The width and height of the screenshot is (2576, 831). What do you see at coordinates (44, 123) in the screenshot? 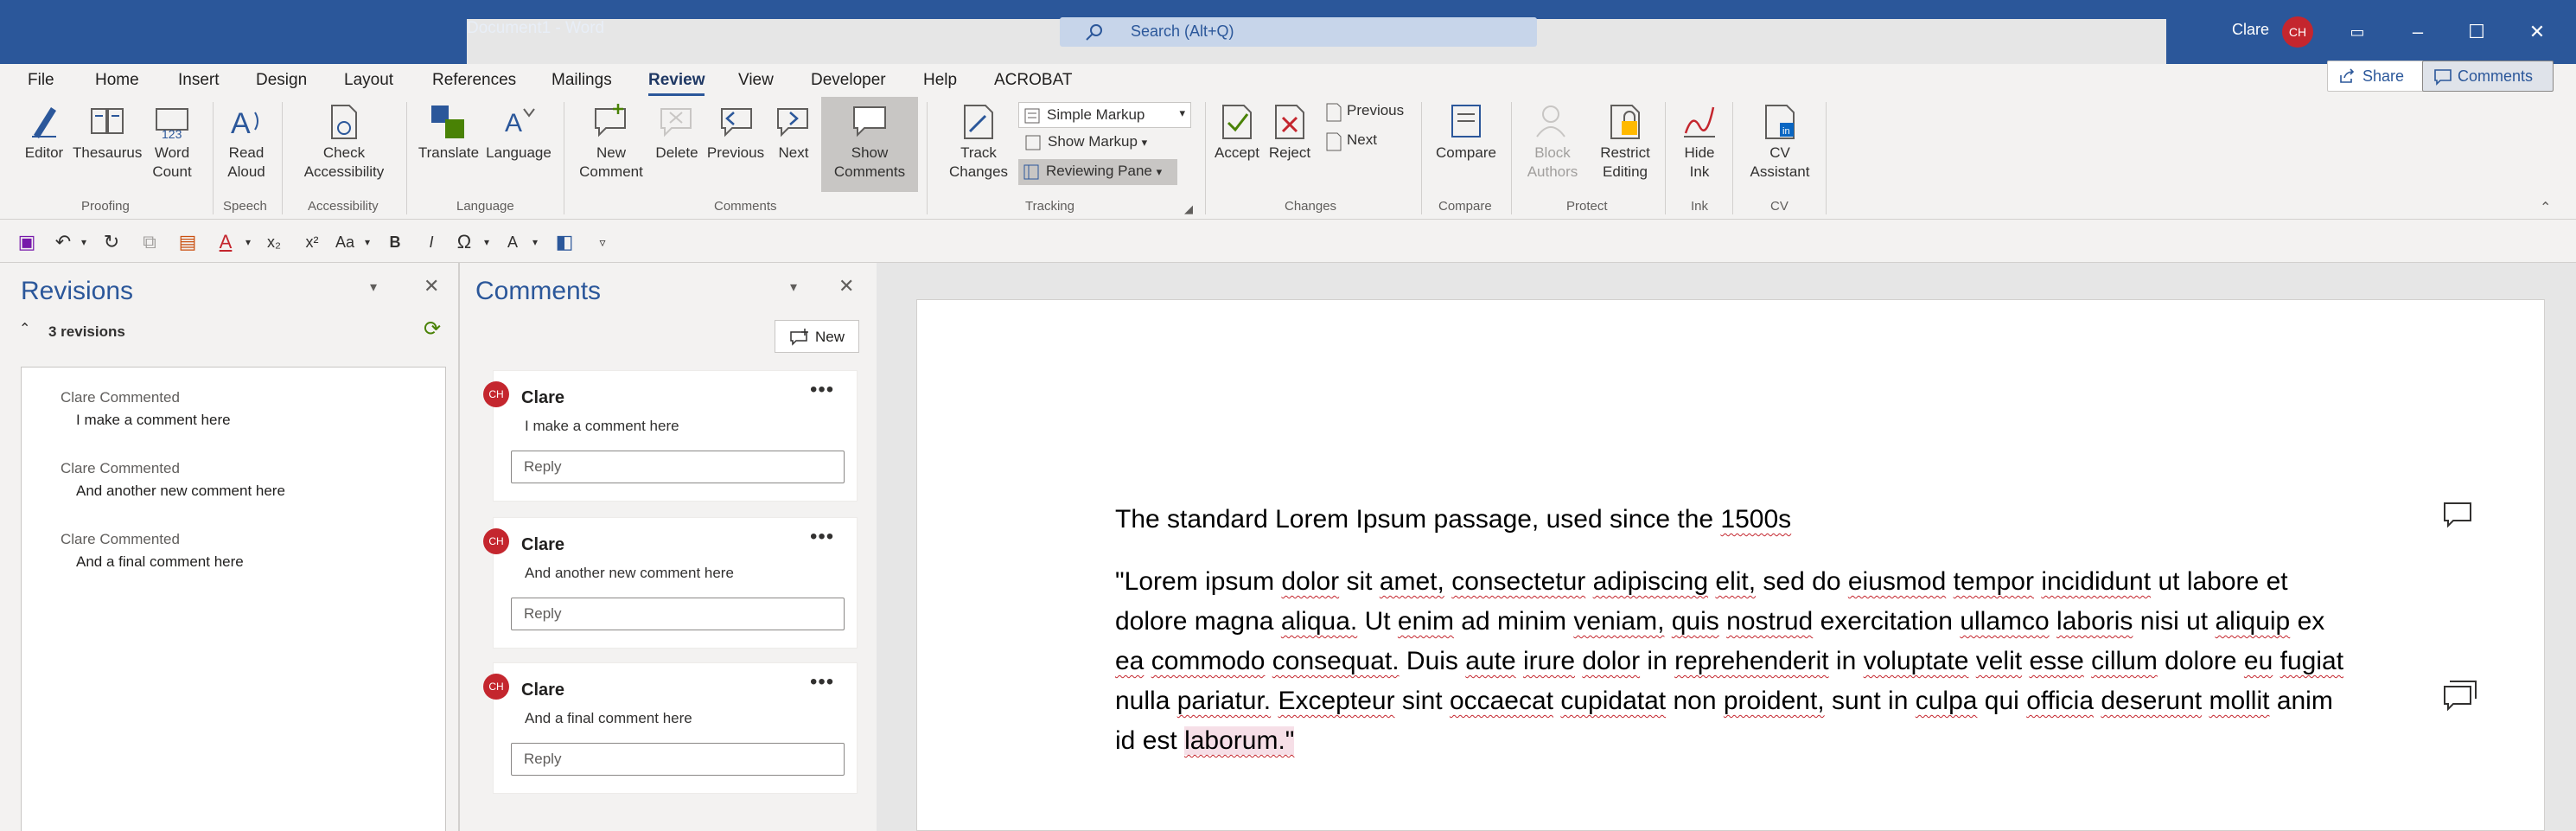
I see `editor-icon` at bounding box center [44, 123].